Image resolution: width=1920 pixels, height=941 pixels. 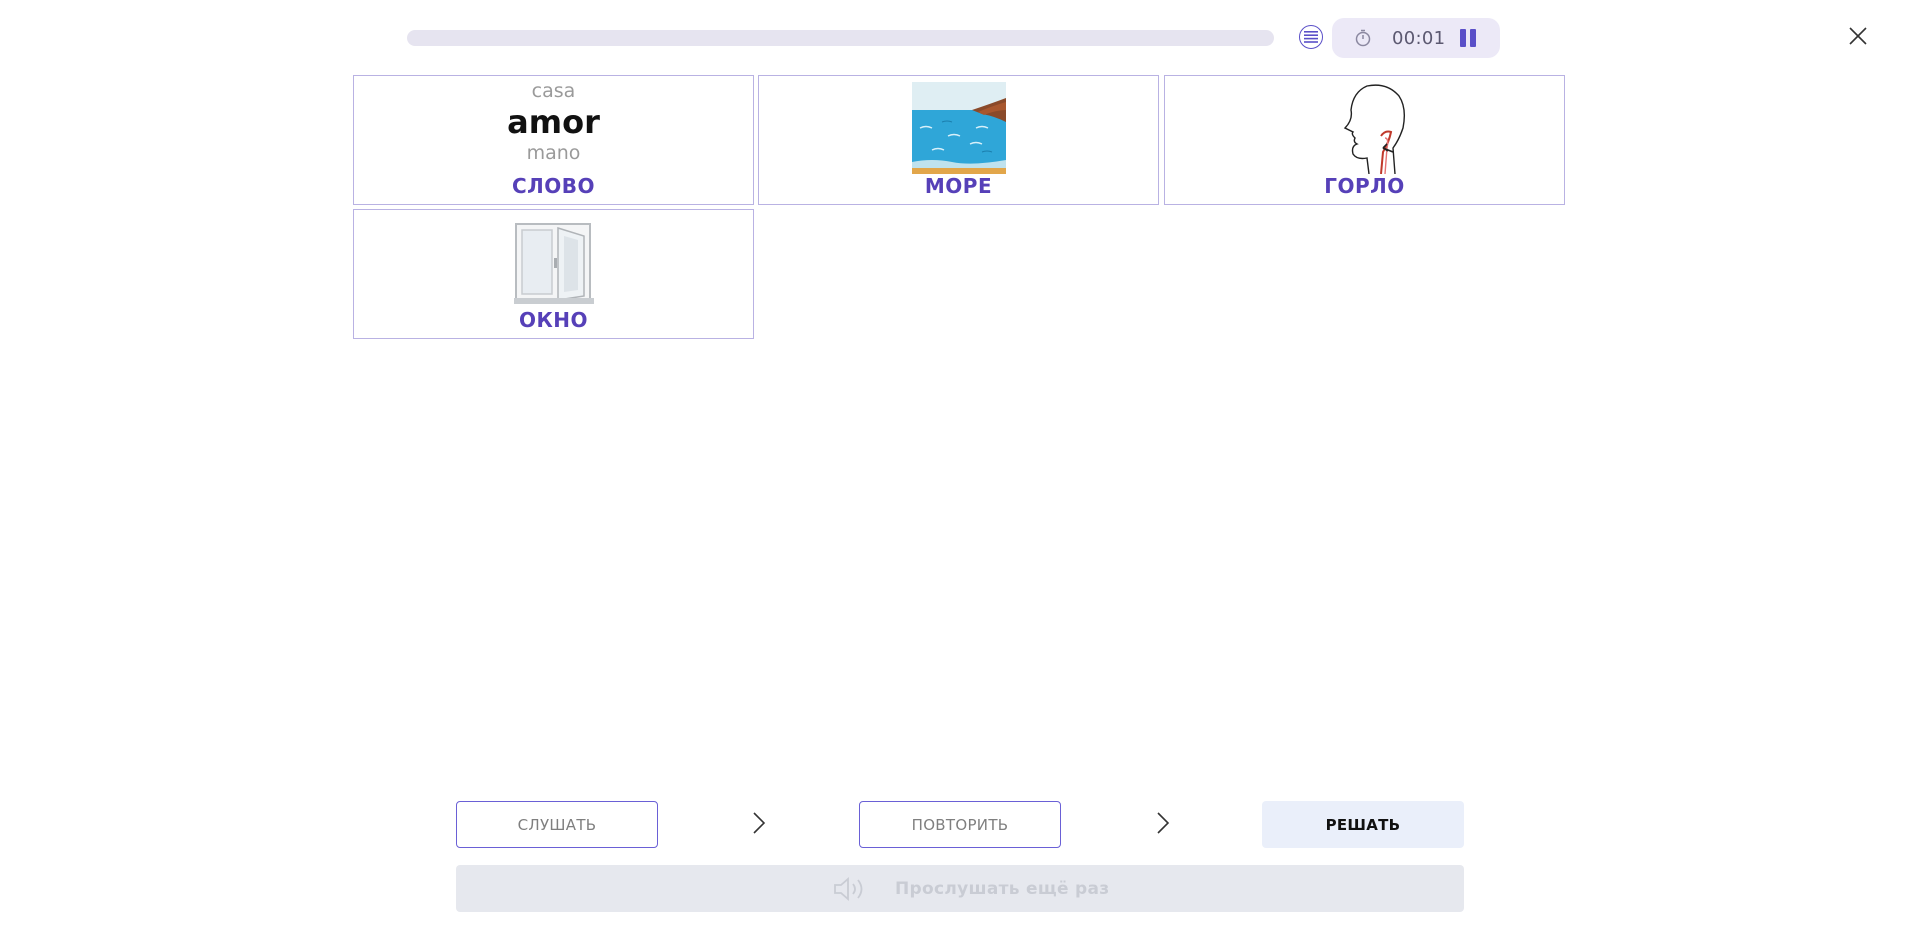 What do you see at coordinates (1002, 889) in the screenshot?
I see `replay-label: Прослушать ещё раз` at bounding box center [1002, 889].